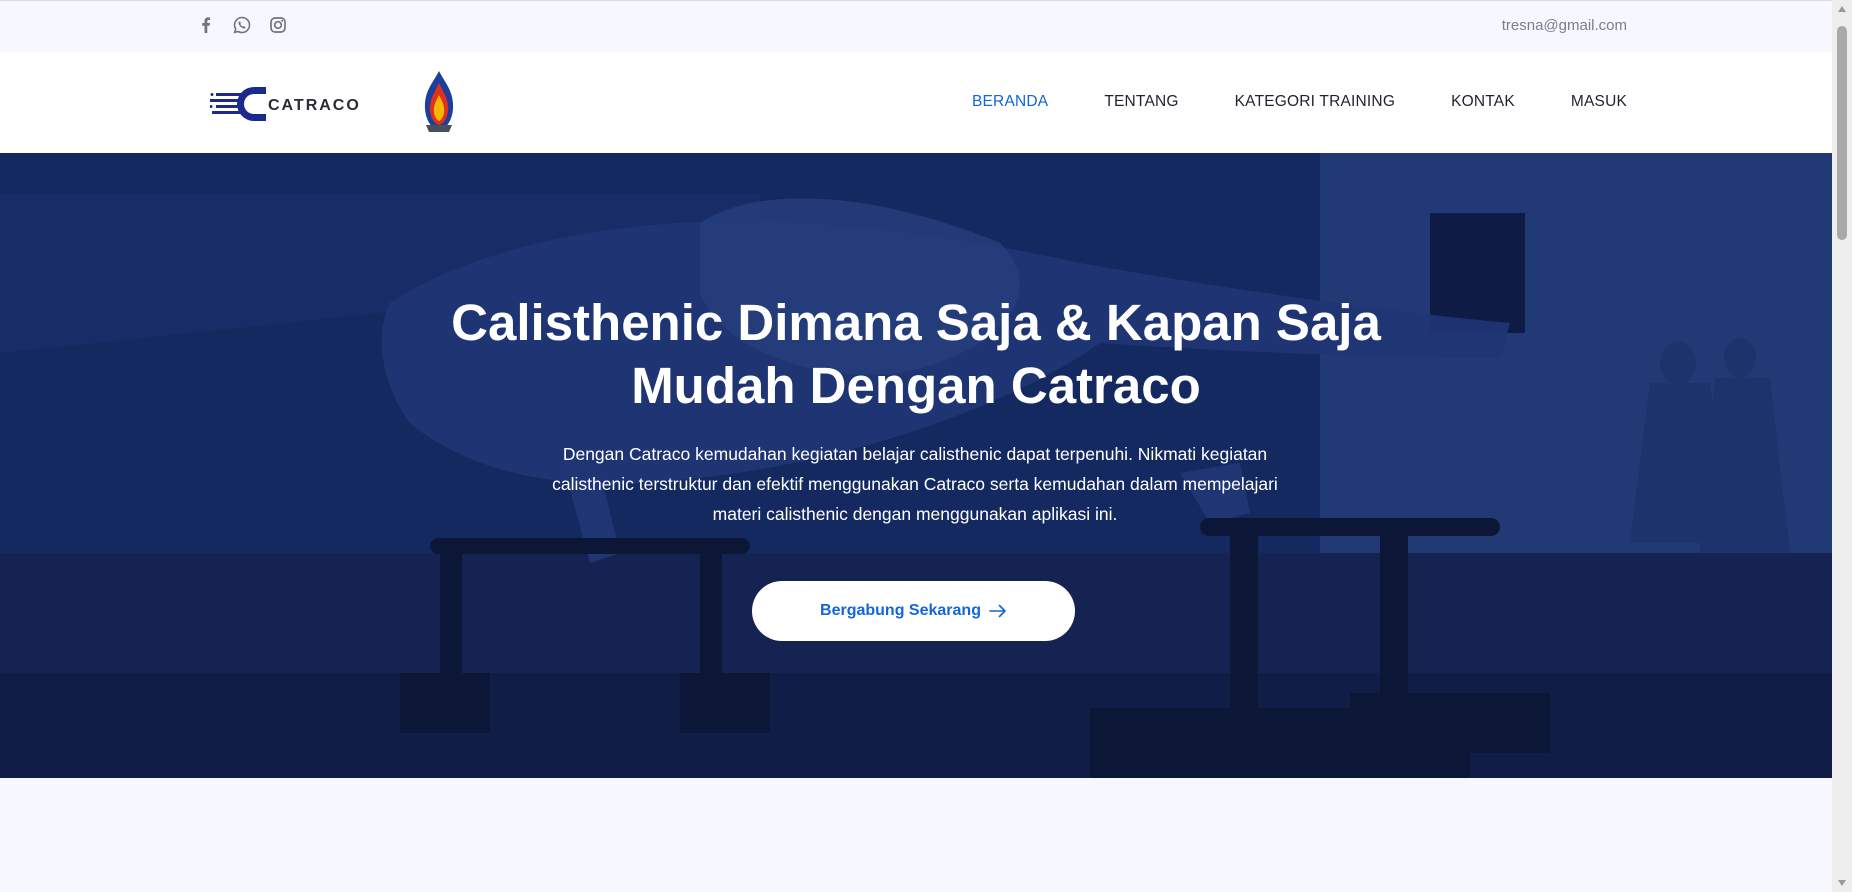 This screenshot has height=892, width=1852. I want to click on top-bar: tresna@gmail.com, so click(916, 26).